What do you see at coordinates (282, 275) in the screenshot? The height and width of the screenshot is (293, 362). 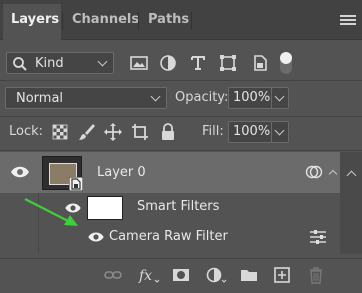 I see `new-layer-icon` at bounding box center [282, 275].